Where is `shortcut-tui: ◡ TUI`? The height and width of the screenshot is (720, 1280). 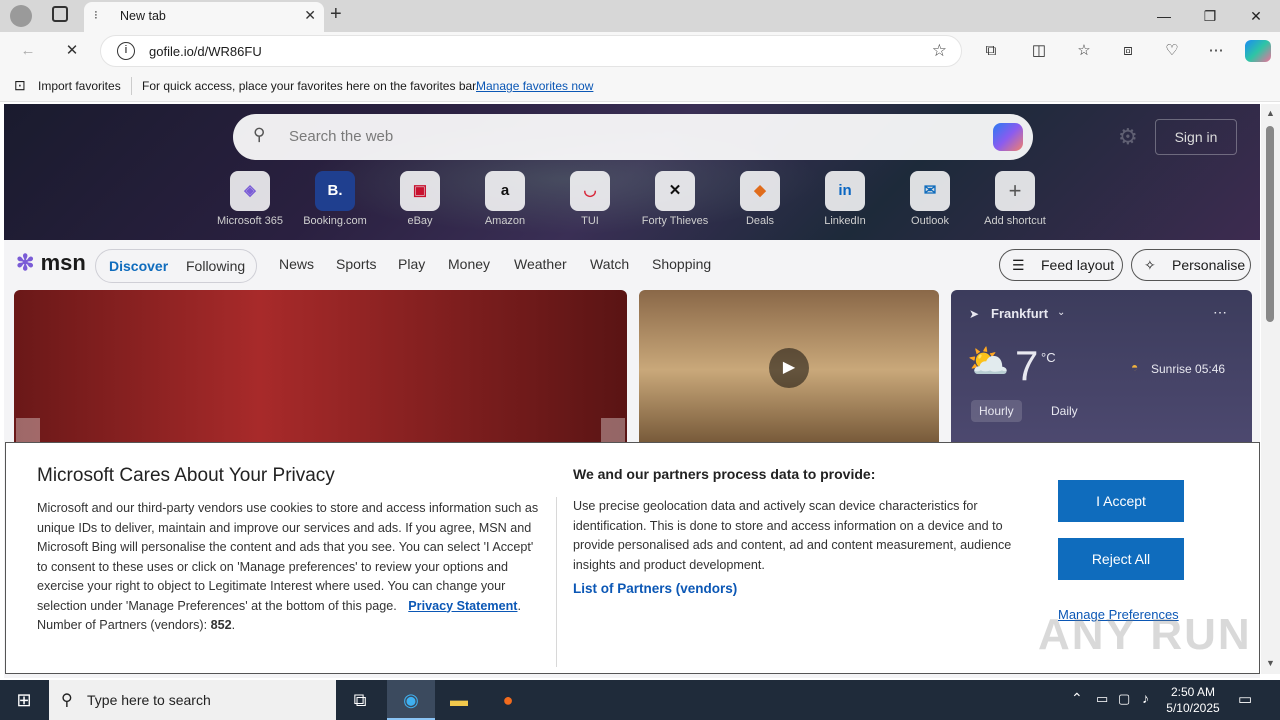
shortcut-tui: ◡ TUI is located at coordinates (590, 199).